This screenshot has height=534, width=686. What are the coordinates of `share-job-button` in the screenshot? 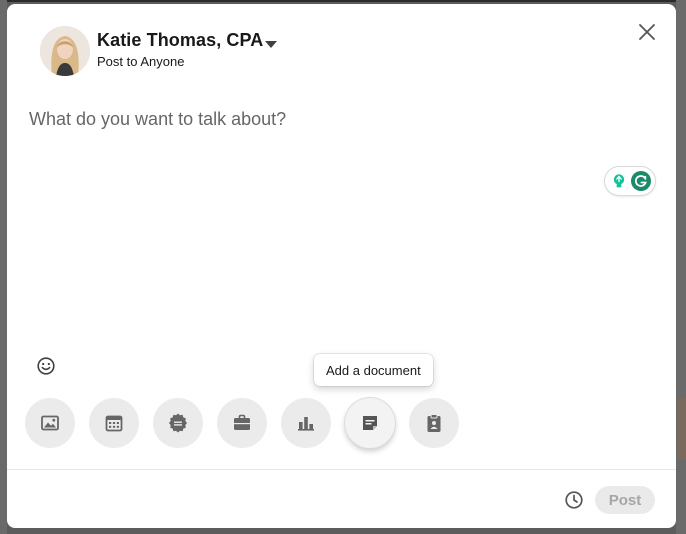 It's located at (242, 423).